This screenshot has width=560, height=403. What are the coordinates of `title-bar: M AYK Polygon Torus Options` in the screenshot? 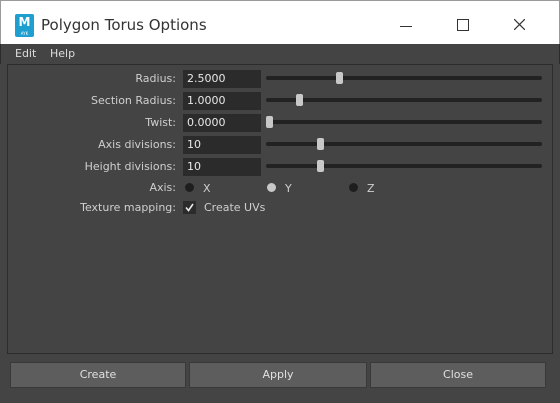 It's located at (280, 22).